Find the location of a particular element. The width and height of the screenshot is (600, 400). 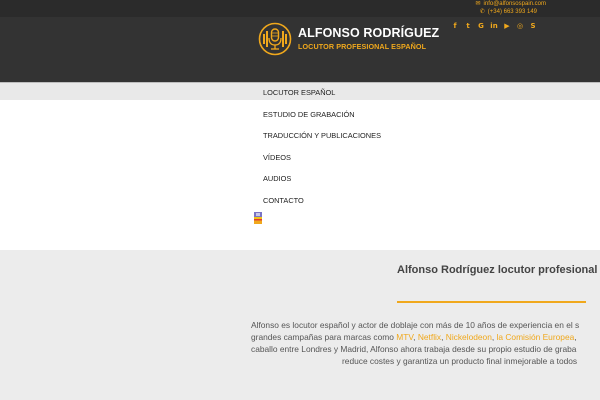

phone-icon: ✆ is located at coordinates (482, 12).